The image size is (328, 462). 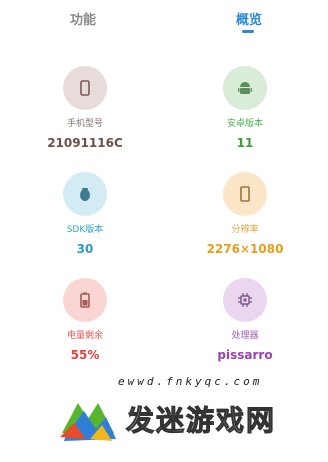 I want to click on resolution-icon-circle, so click(x=245, y=194).